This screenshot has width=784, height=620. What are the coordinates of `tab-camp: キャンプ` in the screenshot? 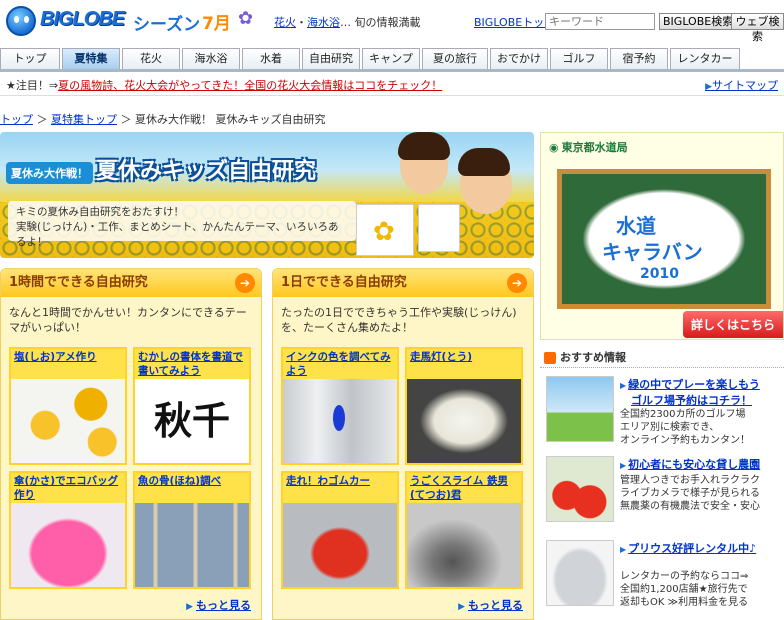 It's located at (391, 58).